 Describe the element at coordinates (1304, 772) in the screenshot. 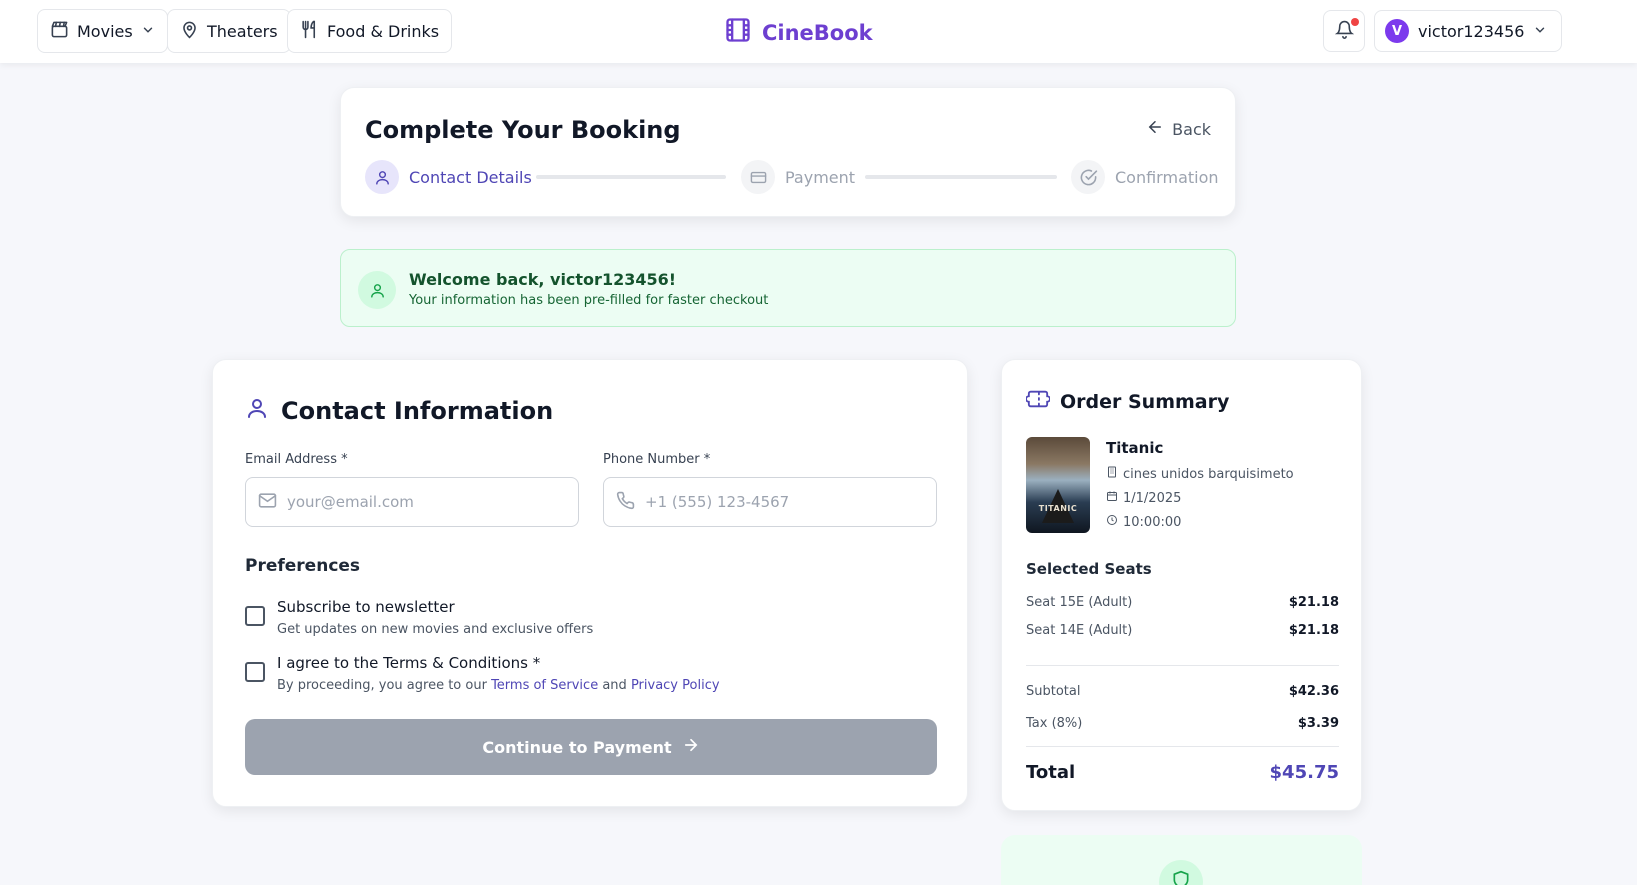

I see `total-value: $45.75` at that location.